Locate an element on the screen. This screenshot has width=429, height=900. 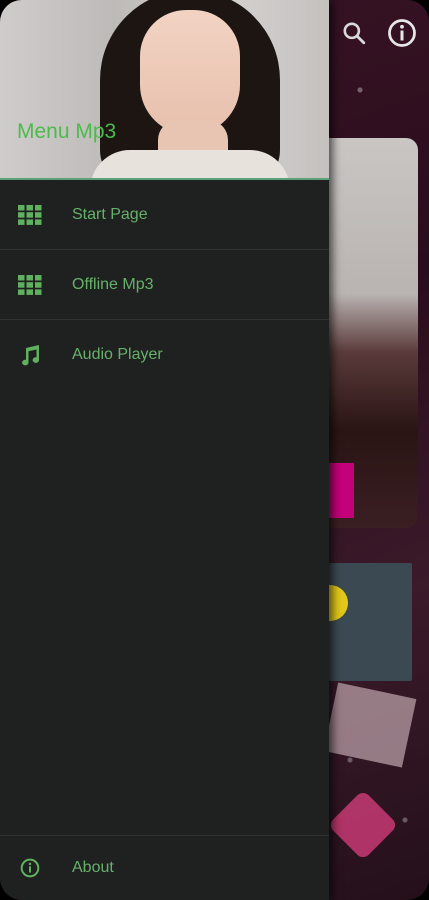
header-portrait-face is located at coordinates (190, 72).